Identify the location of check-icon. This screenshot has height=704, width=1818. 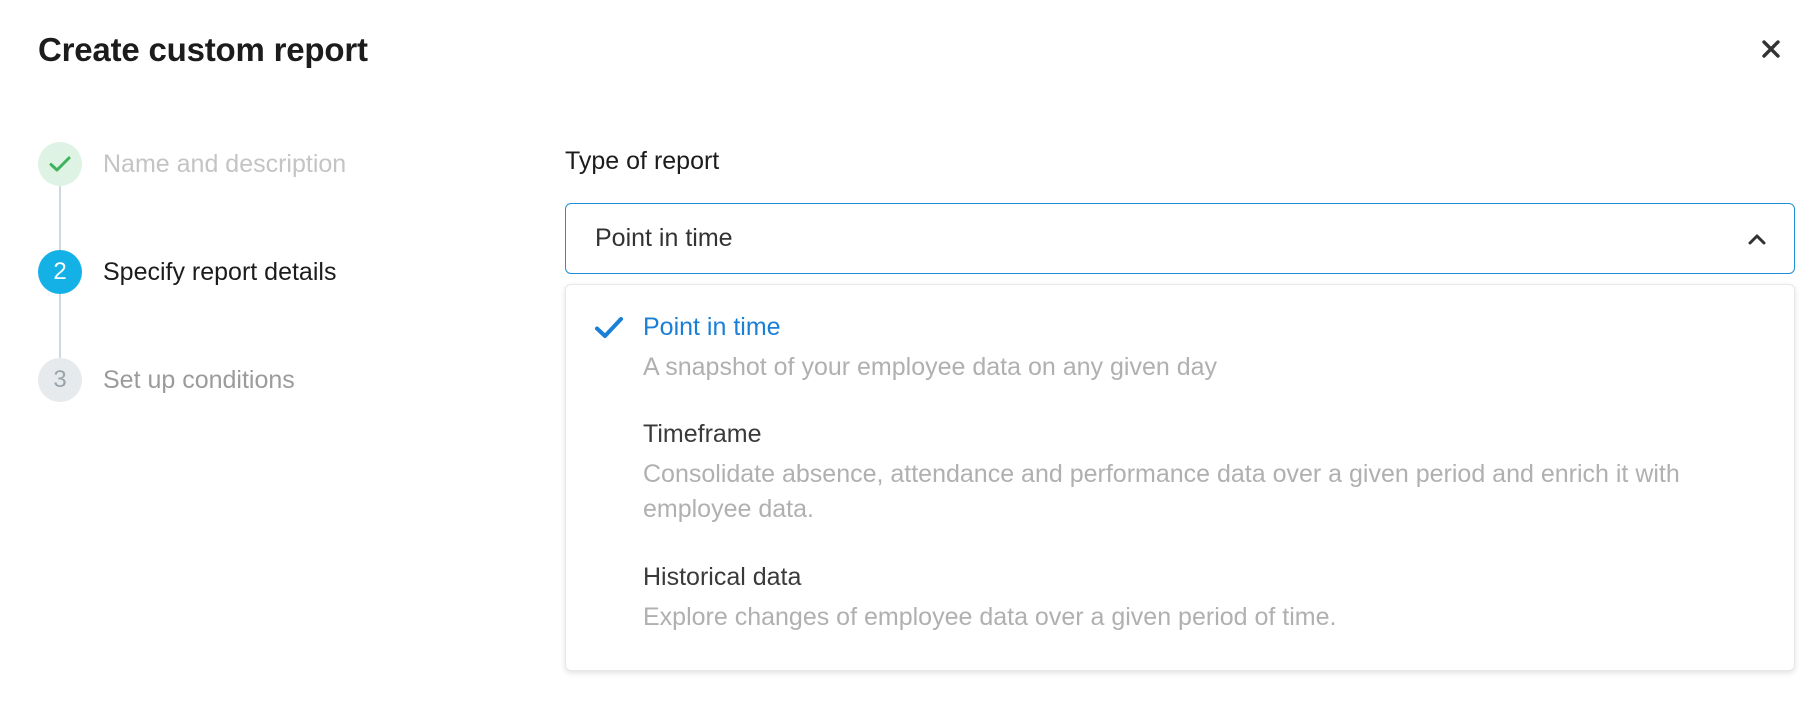
(60, 164).